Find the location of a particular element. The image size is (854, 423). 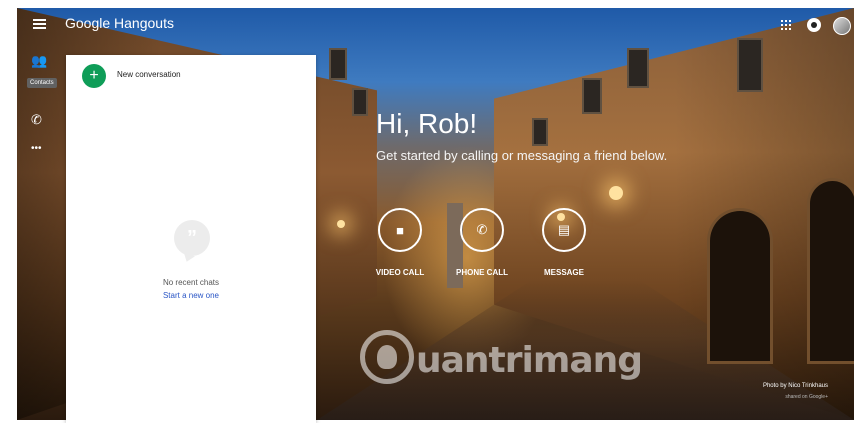

message-icon: ▤ is located at coordinates (564, 230).